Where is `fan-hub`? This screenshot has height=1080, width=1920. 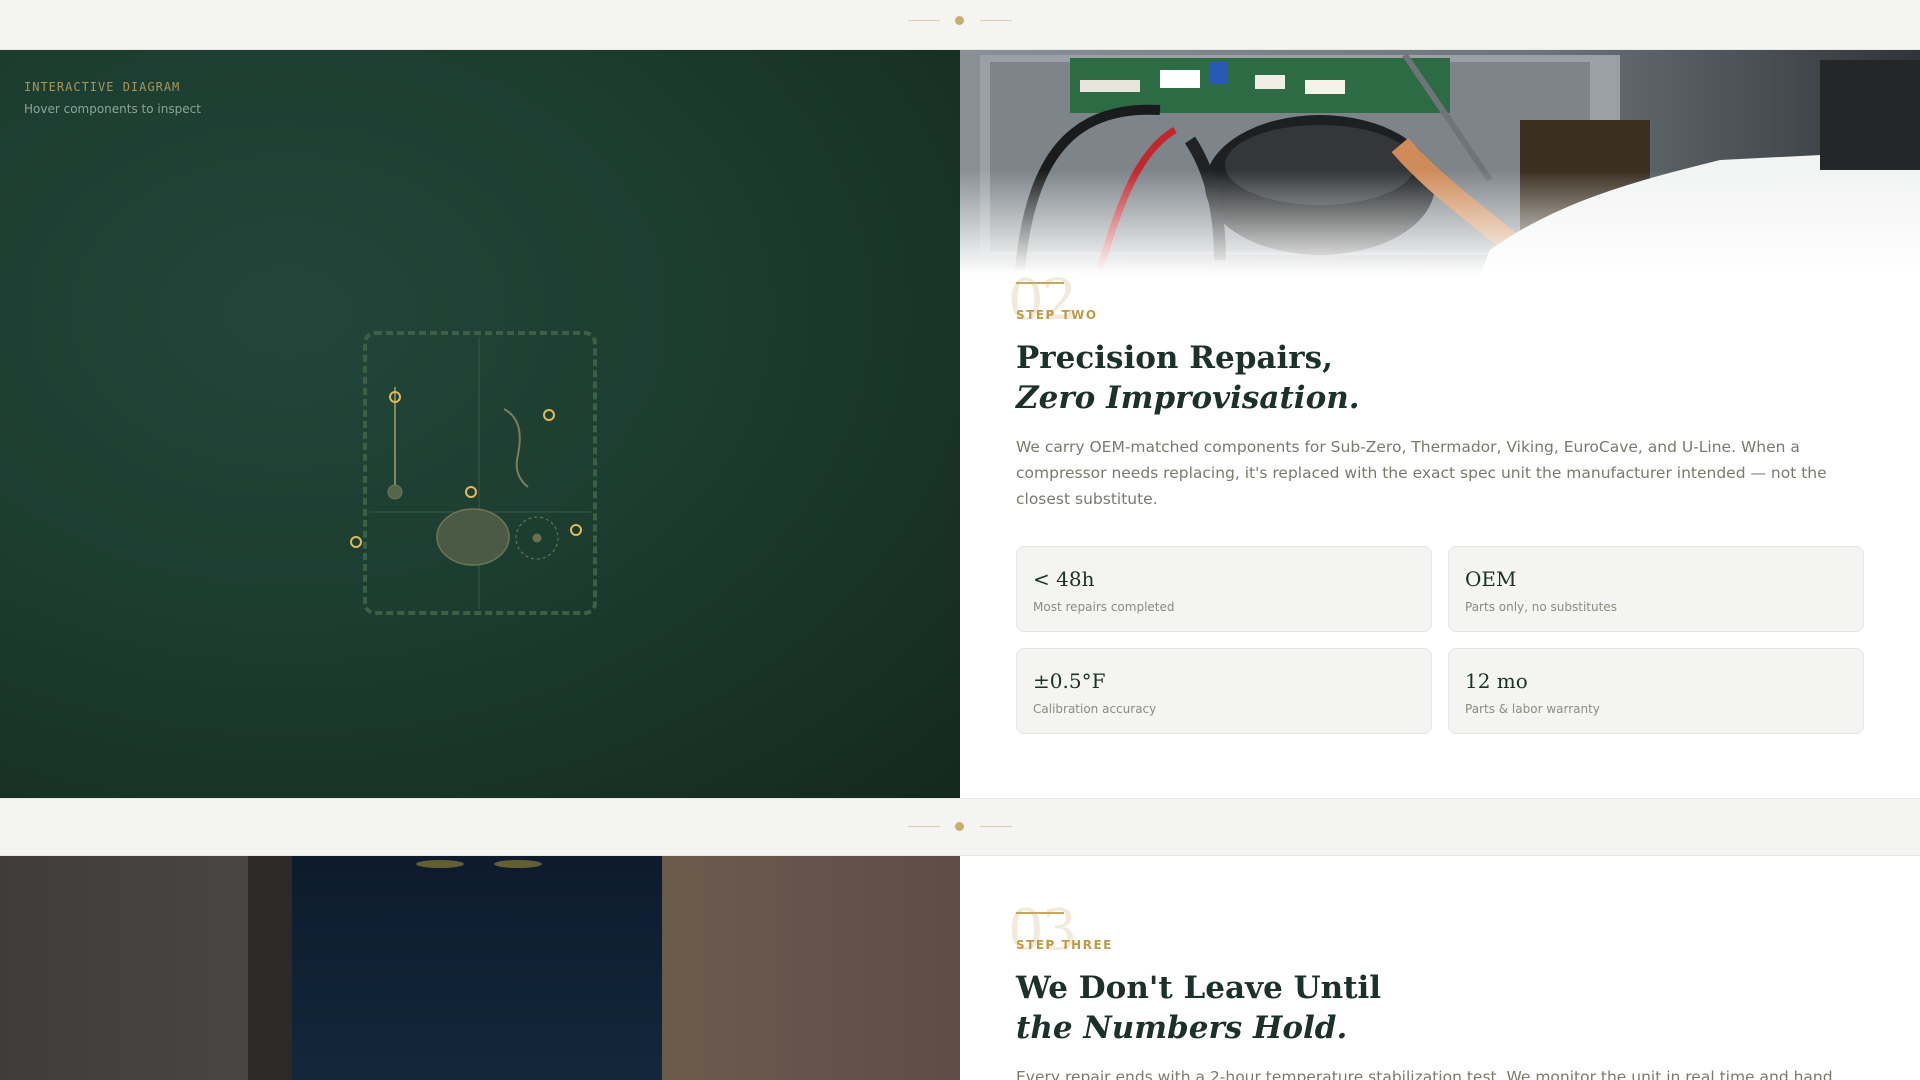
fan-hub is located at coordinates (537, 538).